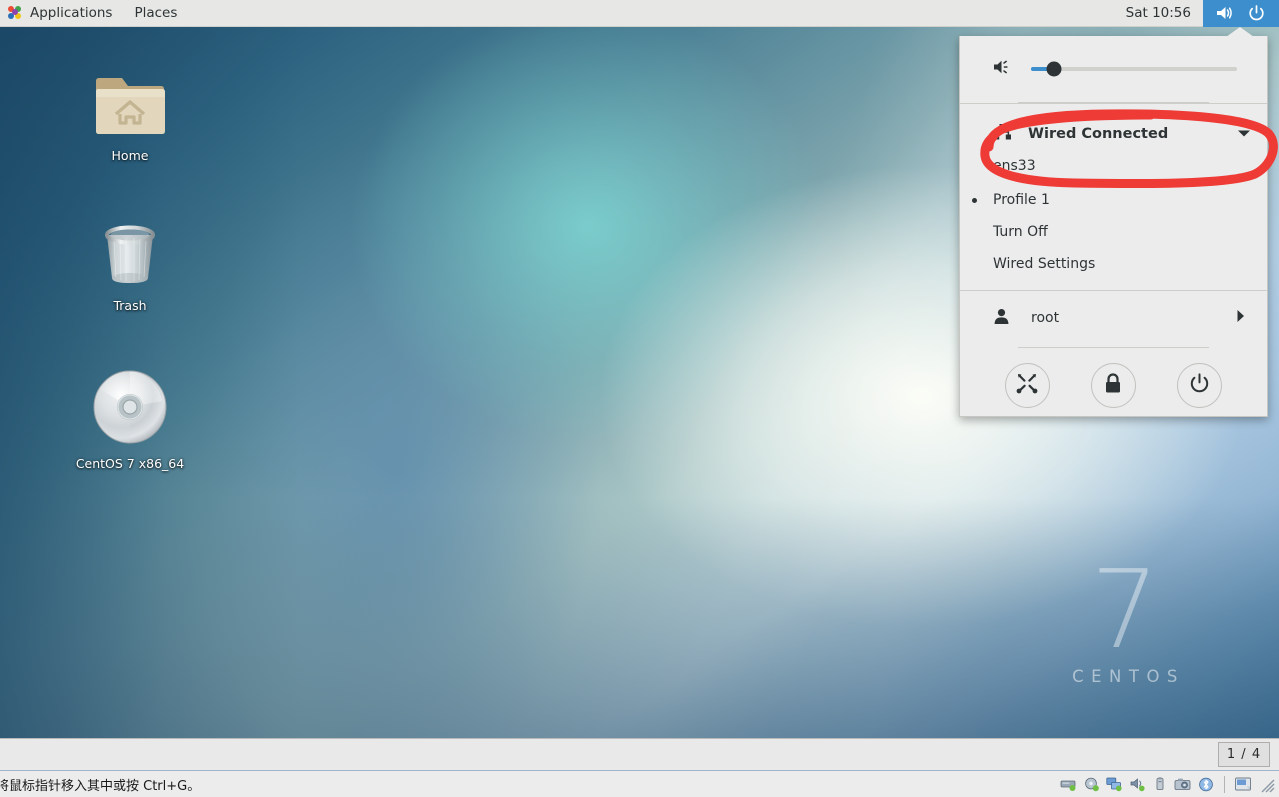  I want to click on chevron-down-icon, so click(1244, 134).